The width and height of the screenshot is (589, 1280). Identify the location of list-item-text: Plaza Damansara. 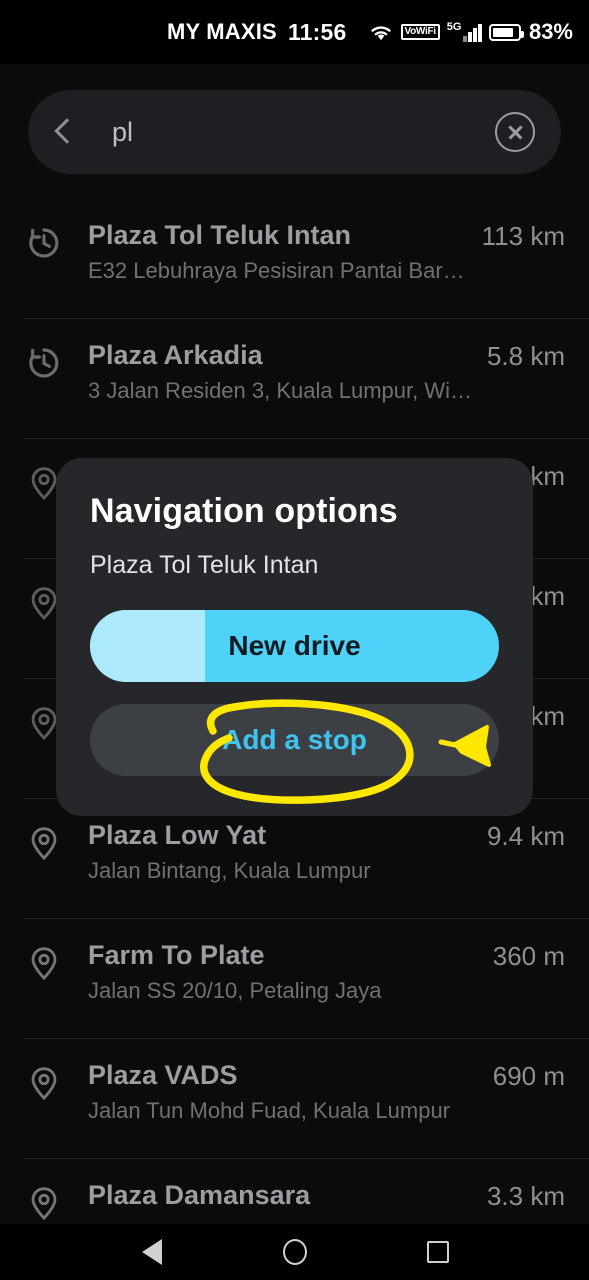
(277, 1199).